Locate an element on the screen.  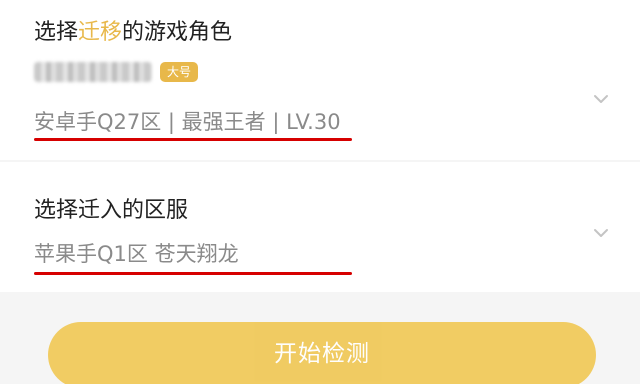
main-account-badge: 大号 is located at coordinates (179, 72).